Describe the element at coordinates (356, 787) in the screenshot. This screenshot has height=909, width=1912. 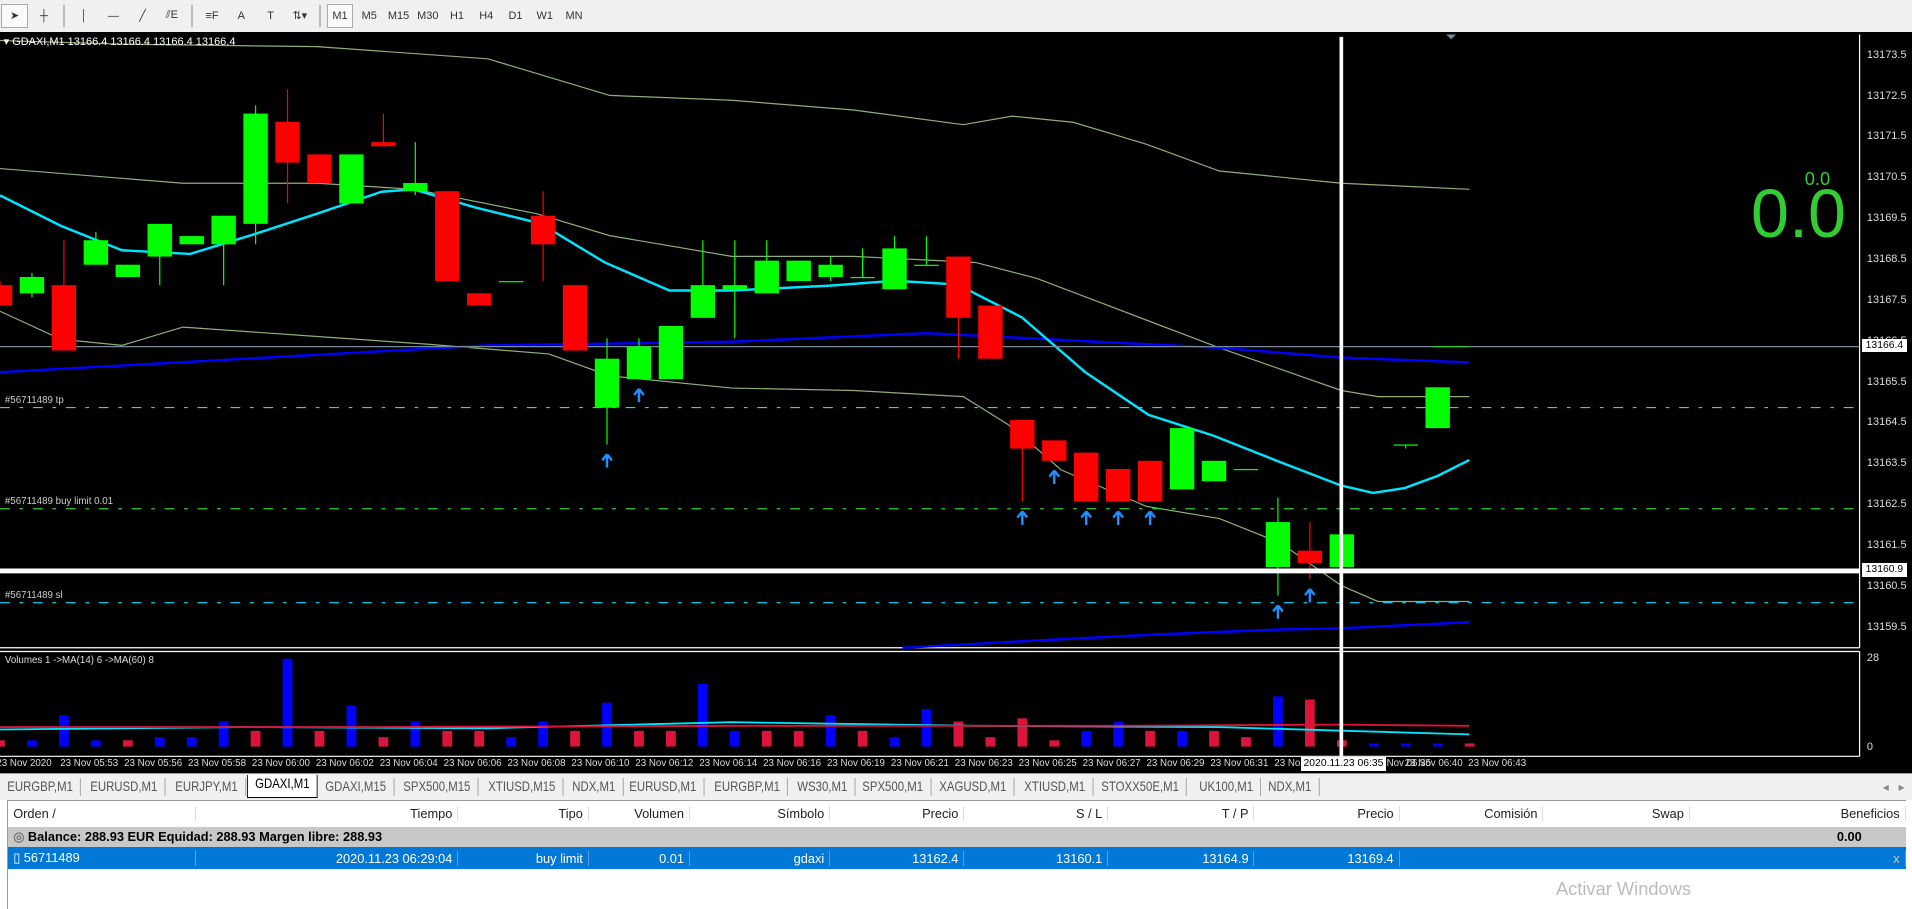
I see `chart-tab: GDAXI,M15` at that location.